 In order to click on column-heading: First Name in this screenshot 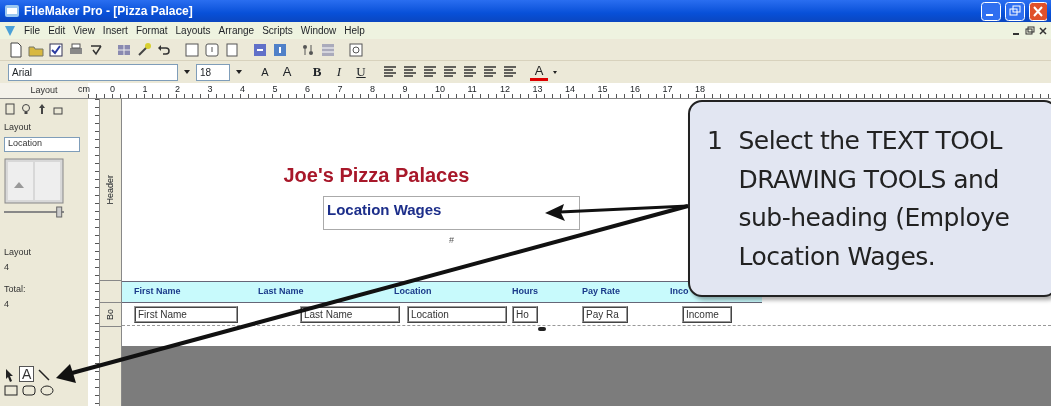, I will do `click(158, 292)`.